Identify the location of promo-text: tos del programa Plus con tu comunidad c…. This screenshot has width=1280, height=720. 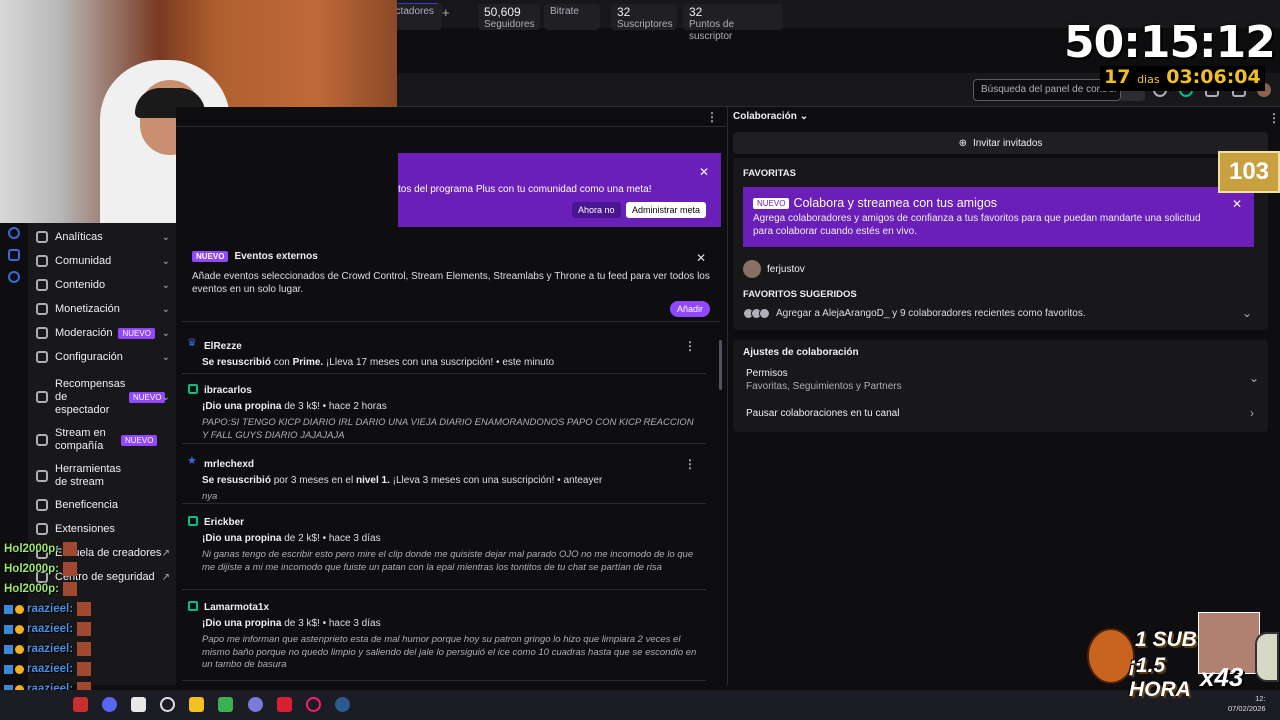
(525, 189).